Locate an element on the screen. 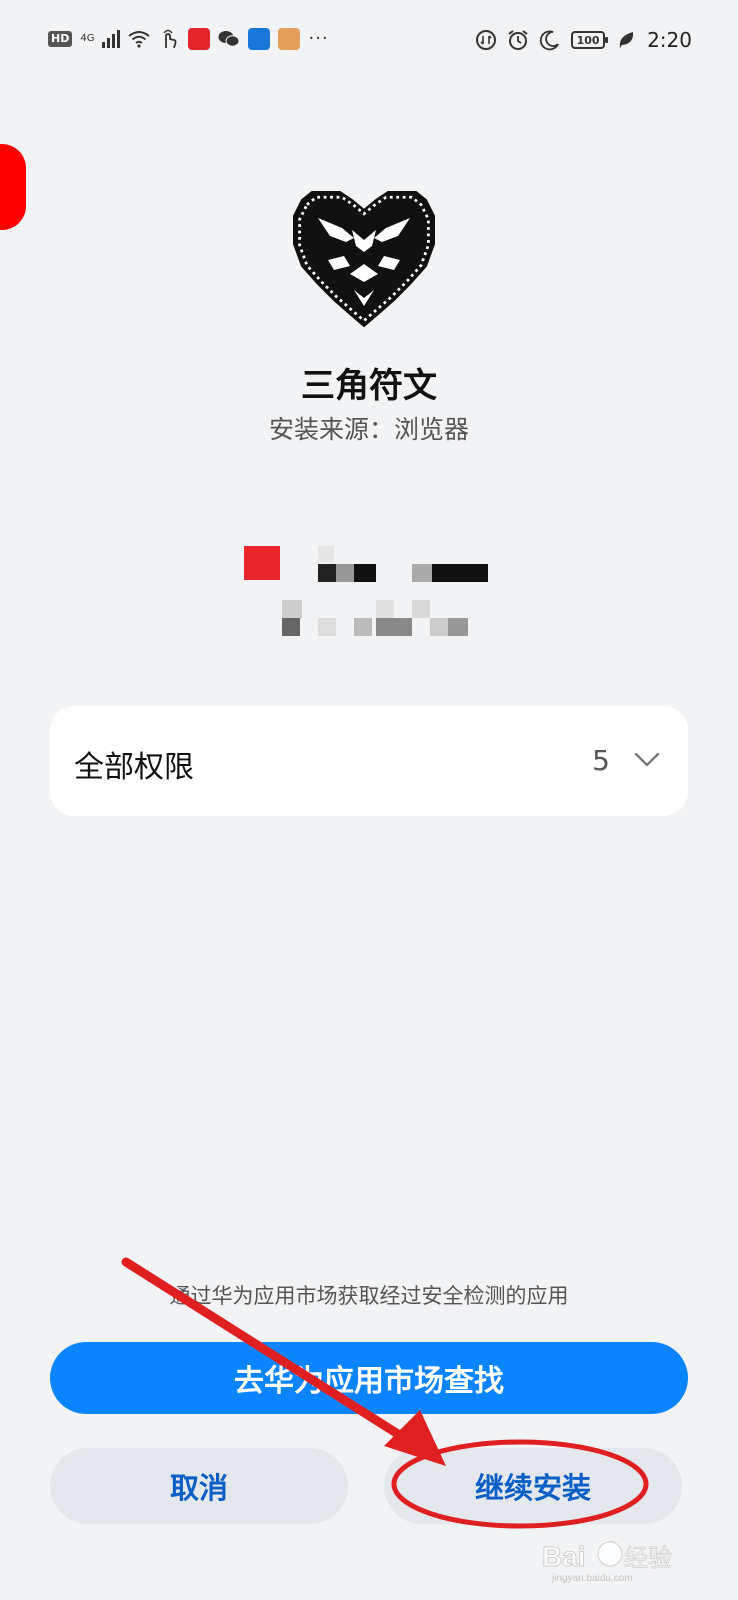  hd-badge: HD is located at coordinates (60, 39).